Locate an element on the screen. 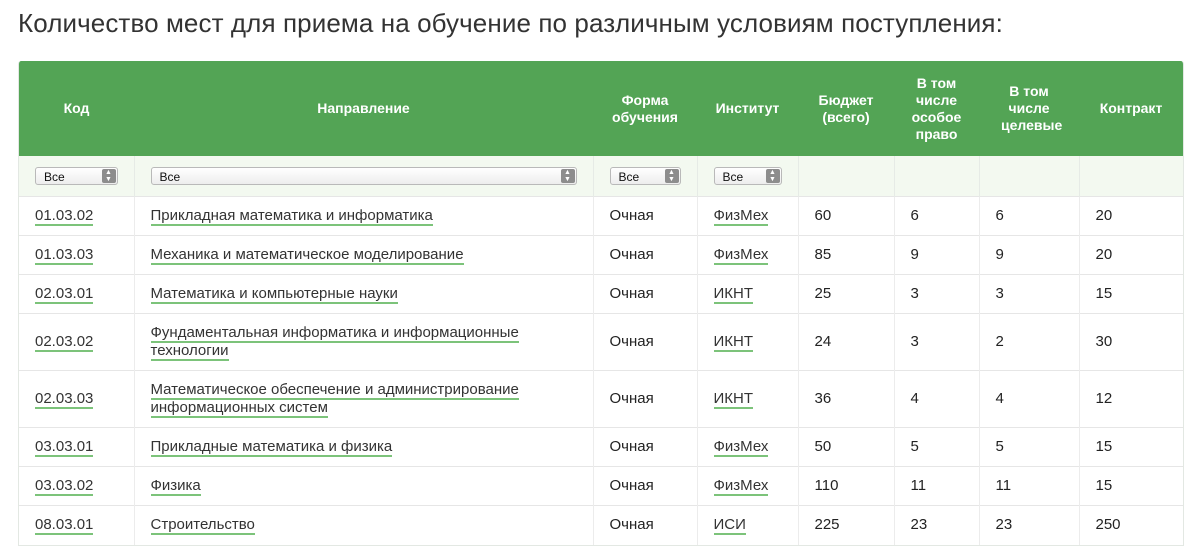  special-right-cell: 11 is located at coordinates (918, 485).